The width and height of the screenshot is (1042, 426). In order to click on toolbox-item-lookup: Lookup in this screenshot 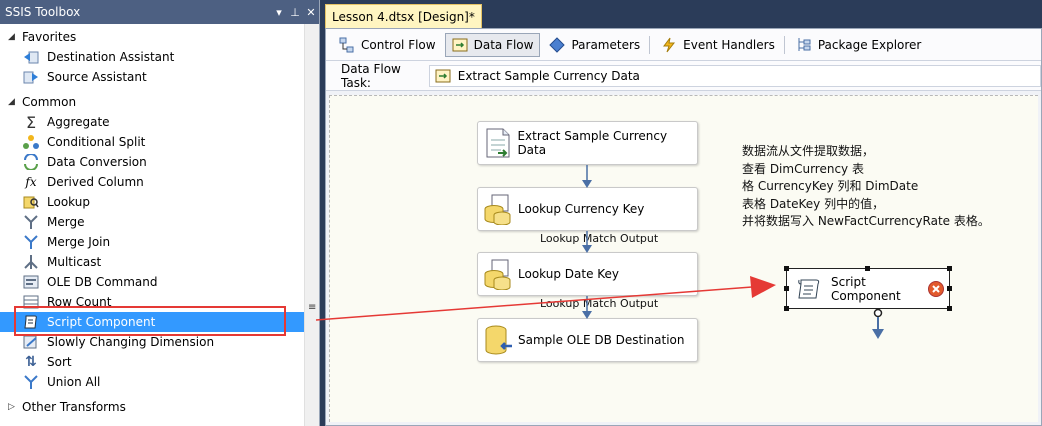, I will do `click(152, 202)`.